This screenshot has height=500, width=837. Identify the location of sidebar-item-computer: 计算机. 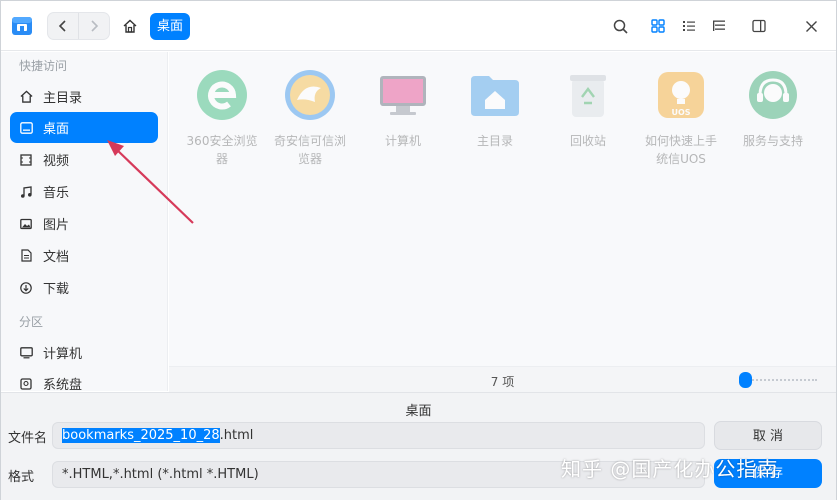
(84, 352).